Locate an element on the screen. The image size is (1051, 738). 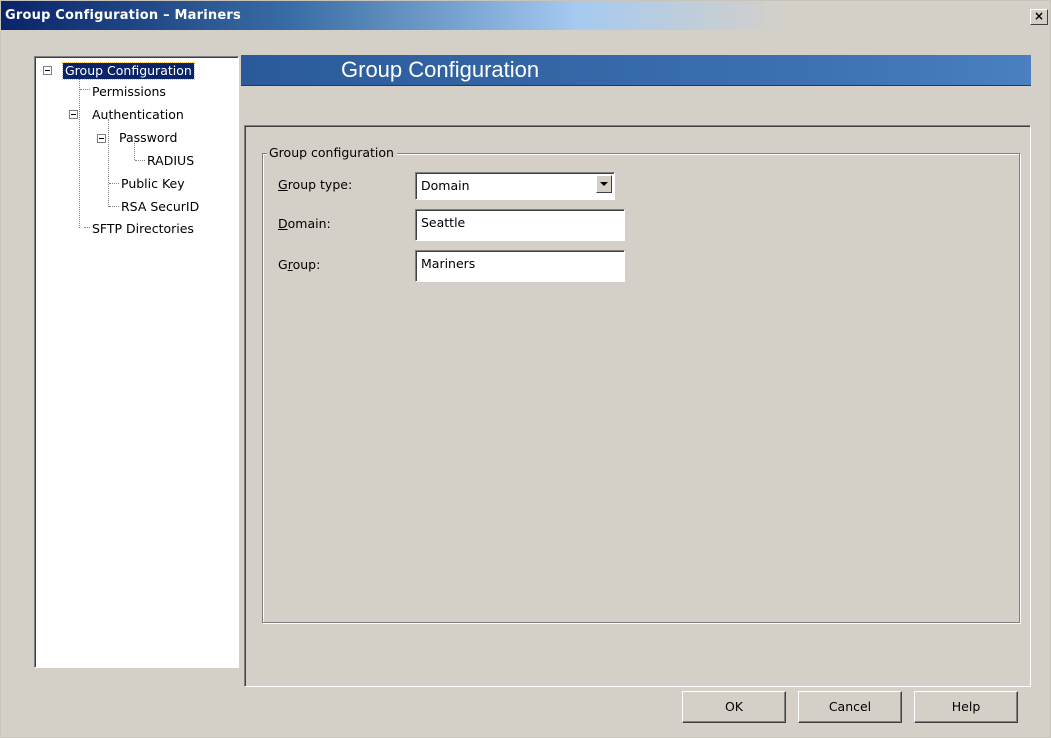
group-type-select: Domain is located at coordinates (515, 186).